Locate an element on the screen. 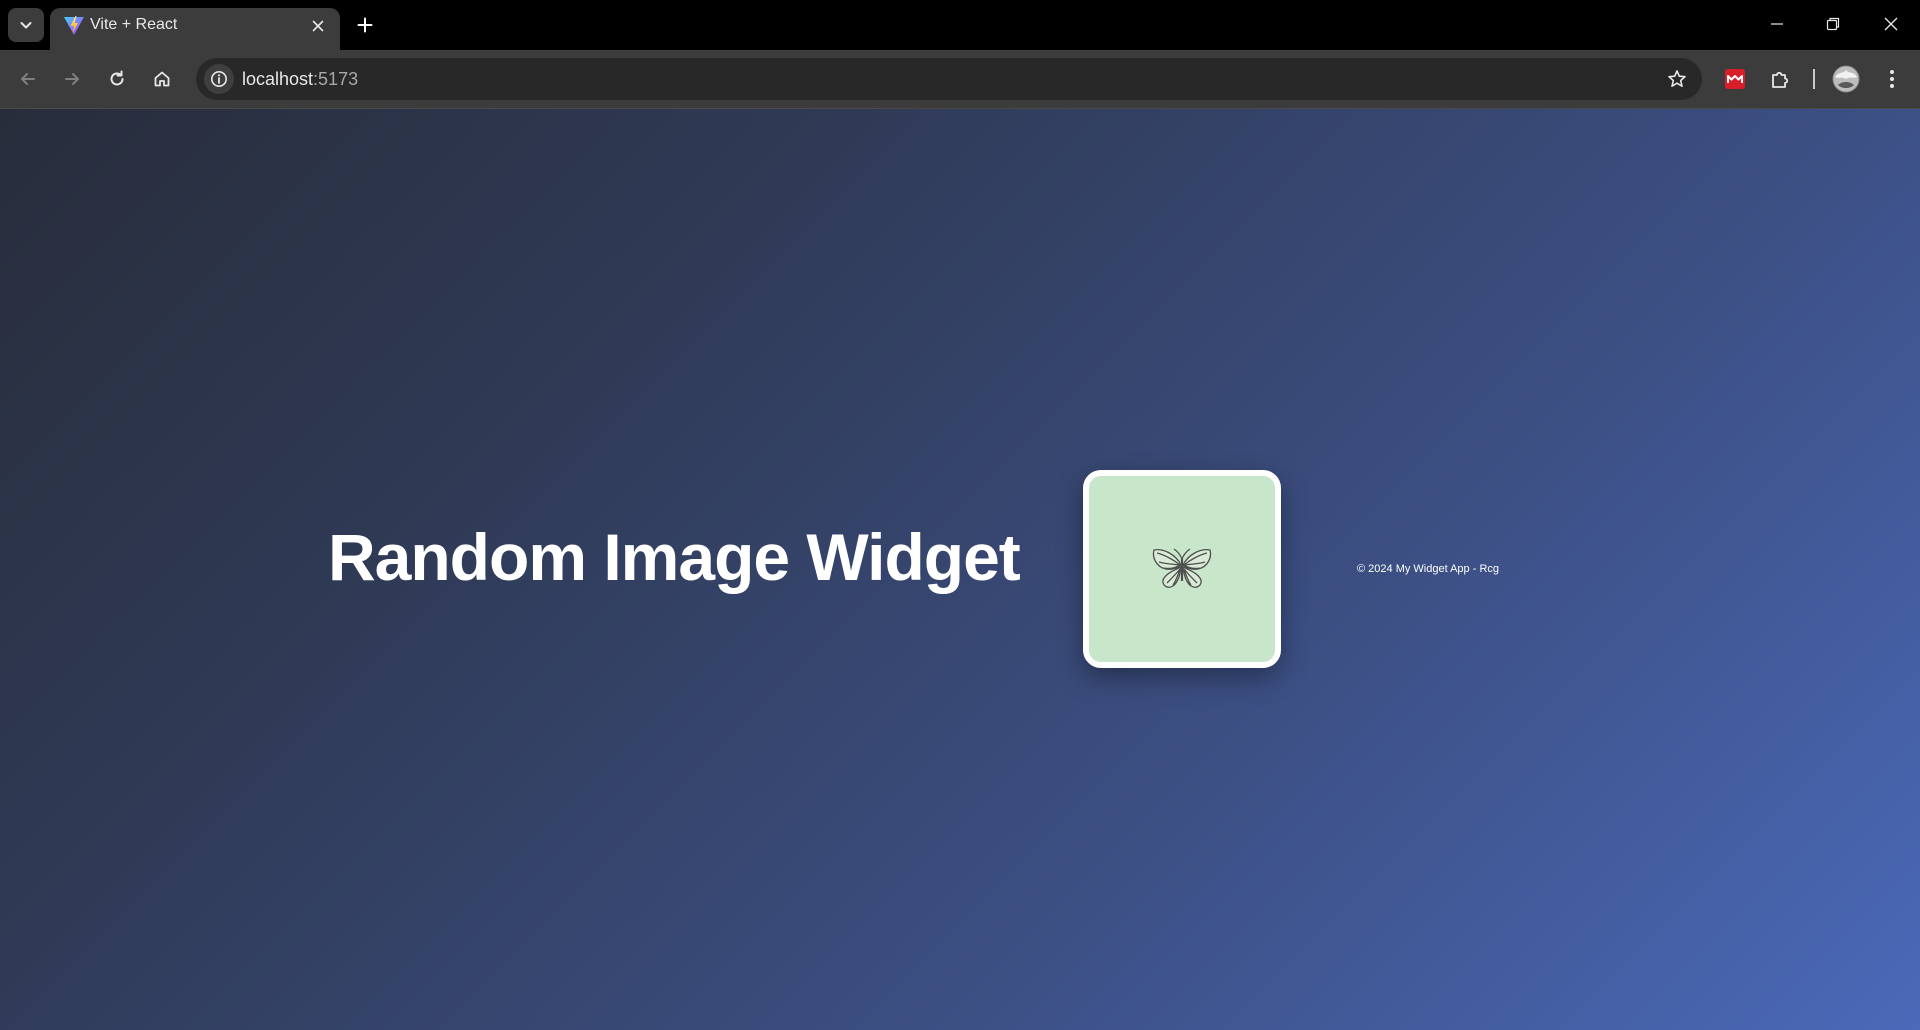  restore-button is located at coordinates (1833, 24).